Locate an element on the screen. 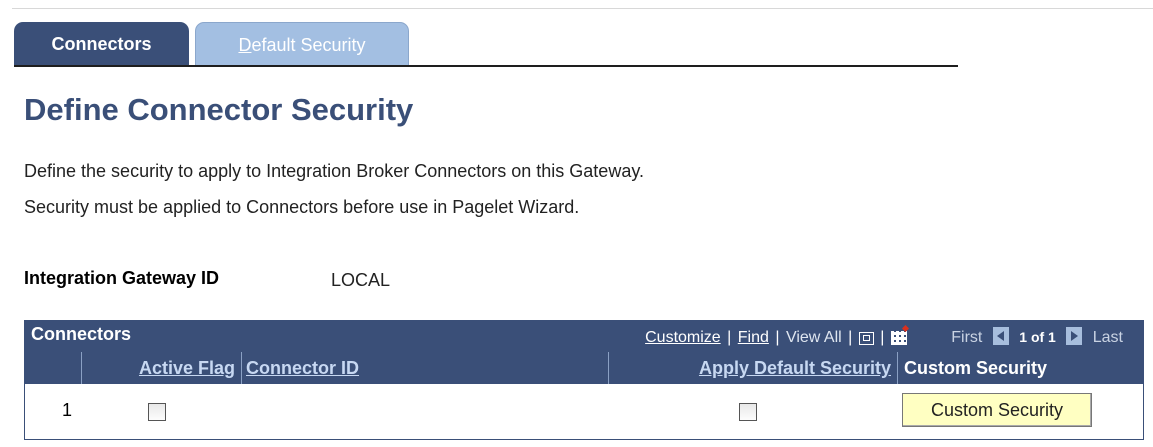 This screenshot has height=447, width=1153. view-all-link: View All is located at coordinates (814, 337).